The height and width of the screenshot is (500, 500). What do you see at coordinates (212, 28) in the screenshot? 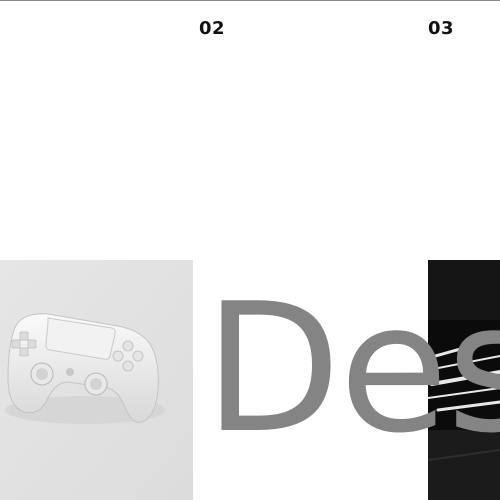
I see `slide-number-02: 02` at bounding box center [212, 28].